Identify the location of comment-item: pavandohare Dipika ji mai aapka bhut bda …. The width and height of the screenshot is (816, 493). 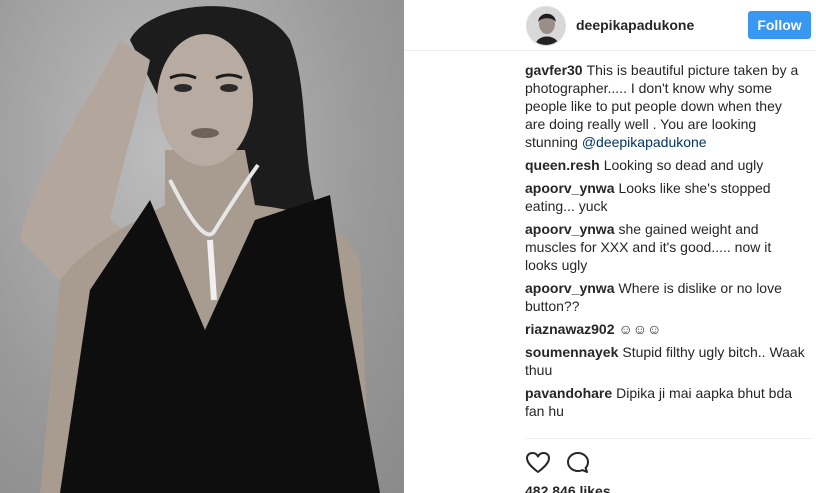
(665, 402).